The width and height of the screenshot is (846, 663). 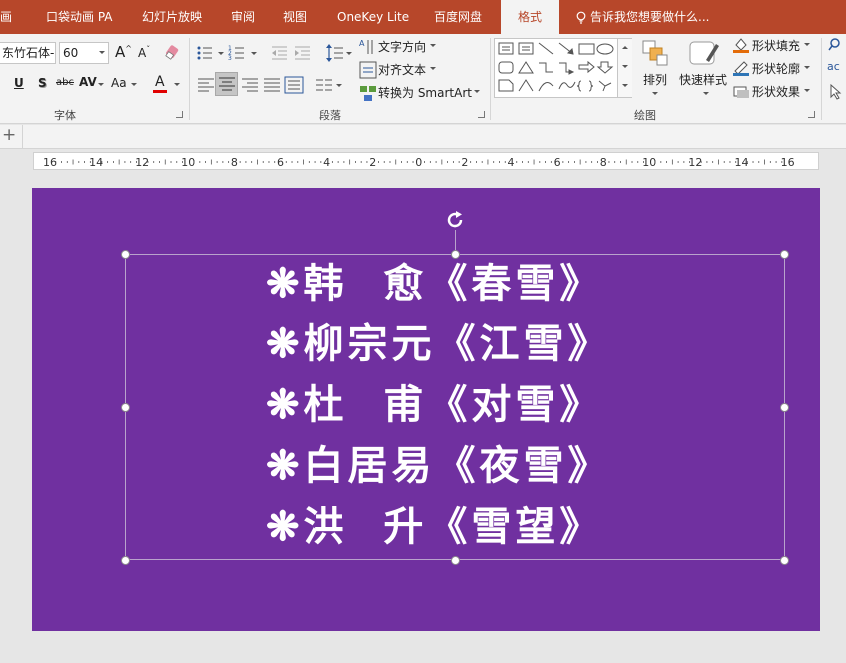 I want to click on shape-fill-label: 形状填充, so click(x=776, y=46).